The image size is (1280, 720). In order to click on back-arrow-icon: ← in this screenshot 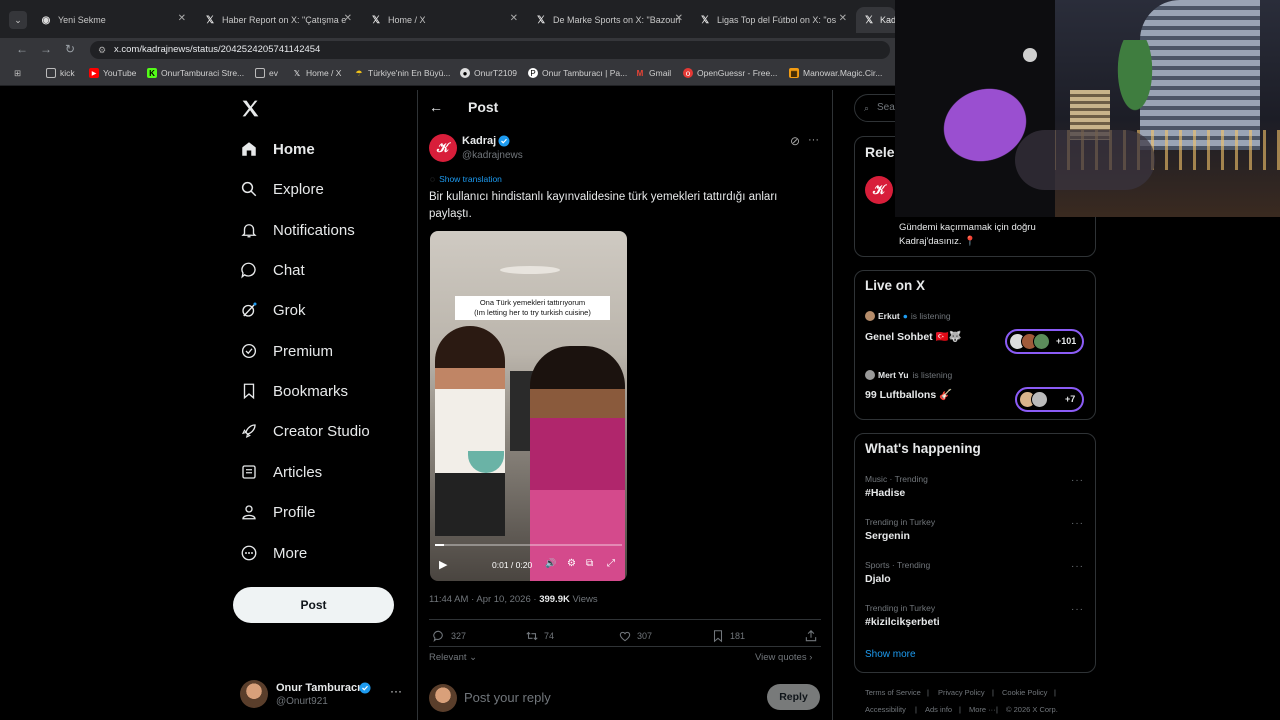, I will do `click(436, 107)`.